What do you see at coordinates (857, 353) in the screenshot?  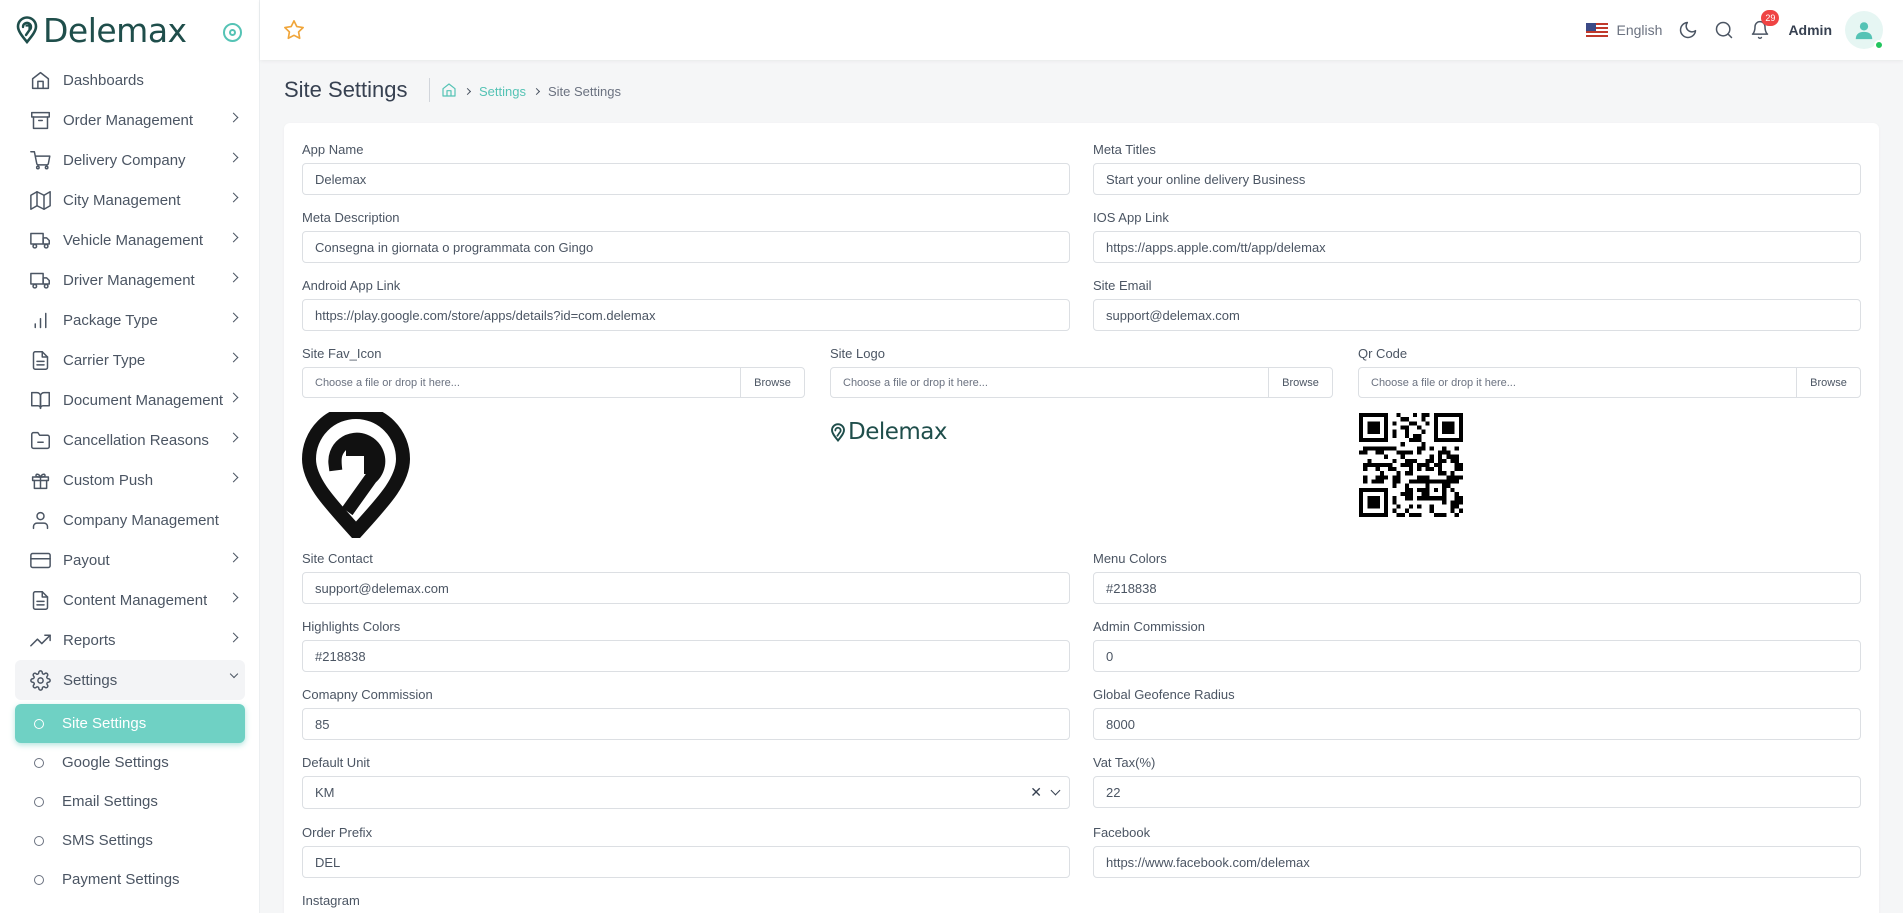 I see `field-label: Site Logo` at bounding box center [857, 353].